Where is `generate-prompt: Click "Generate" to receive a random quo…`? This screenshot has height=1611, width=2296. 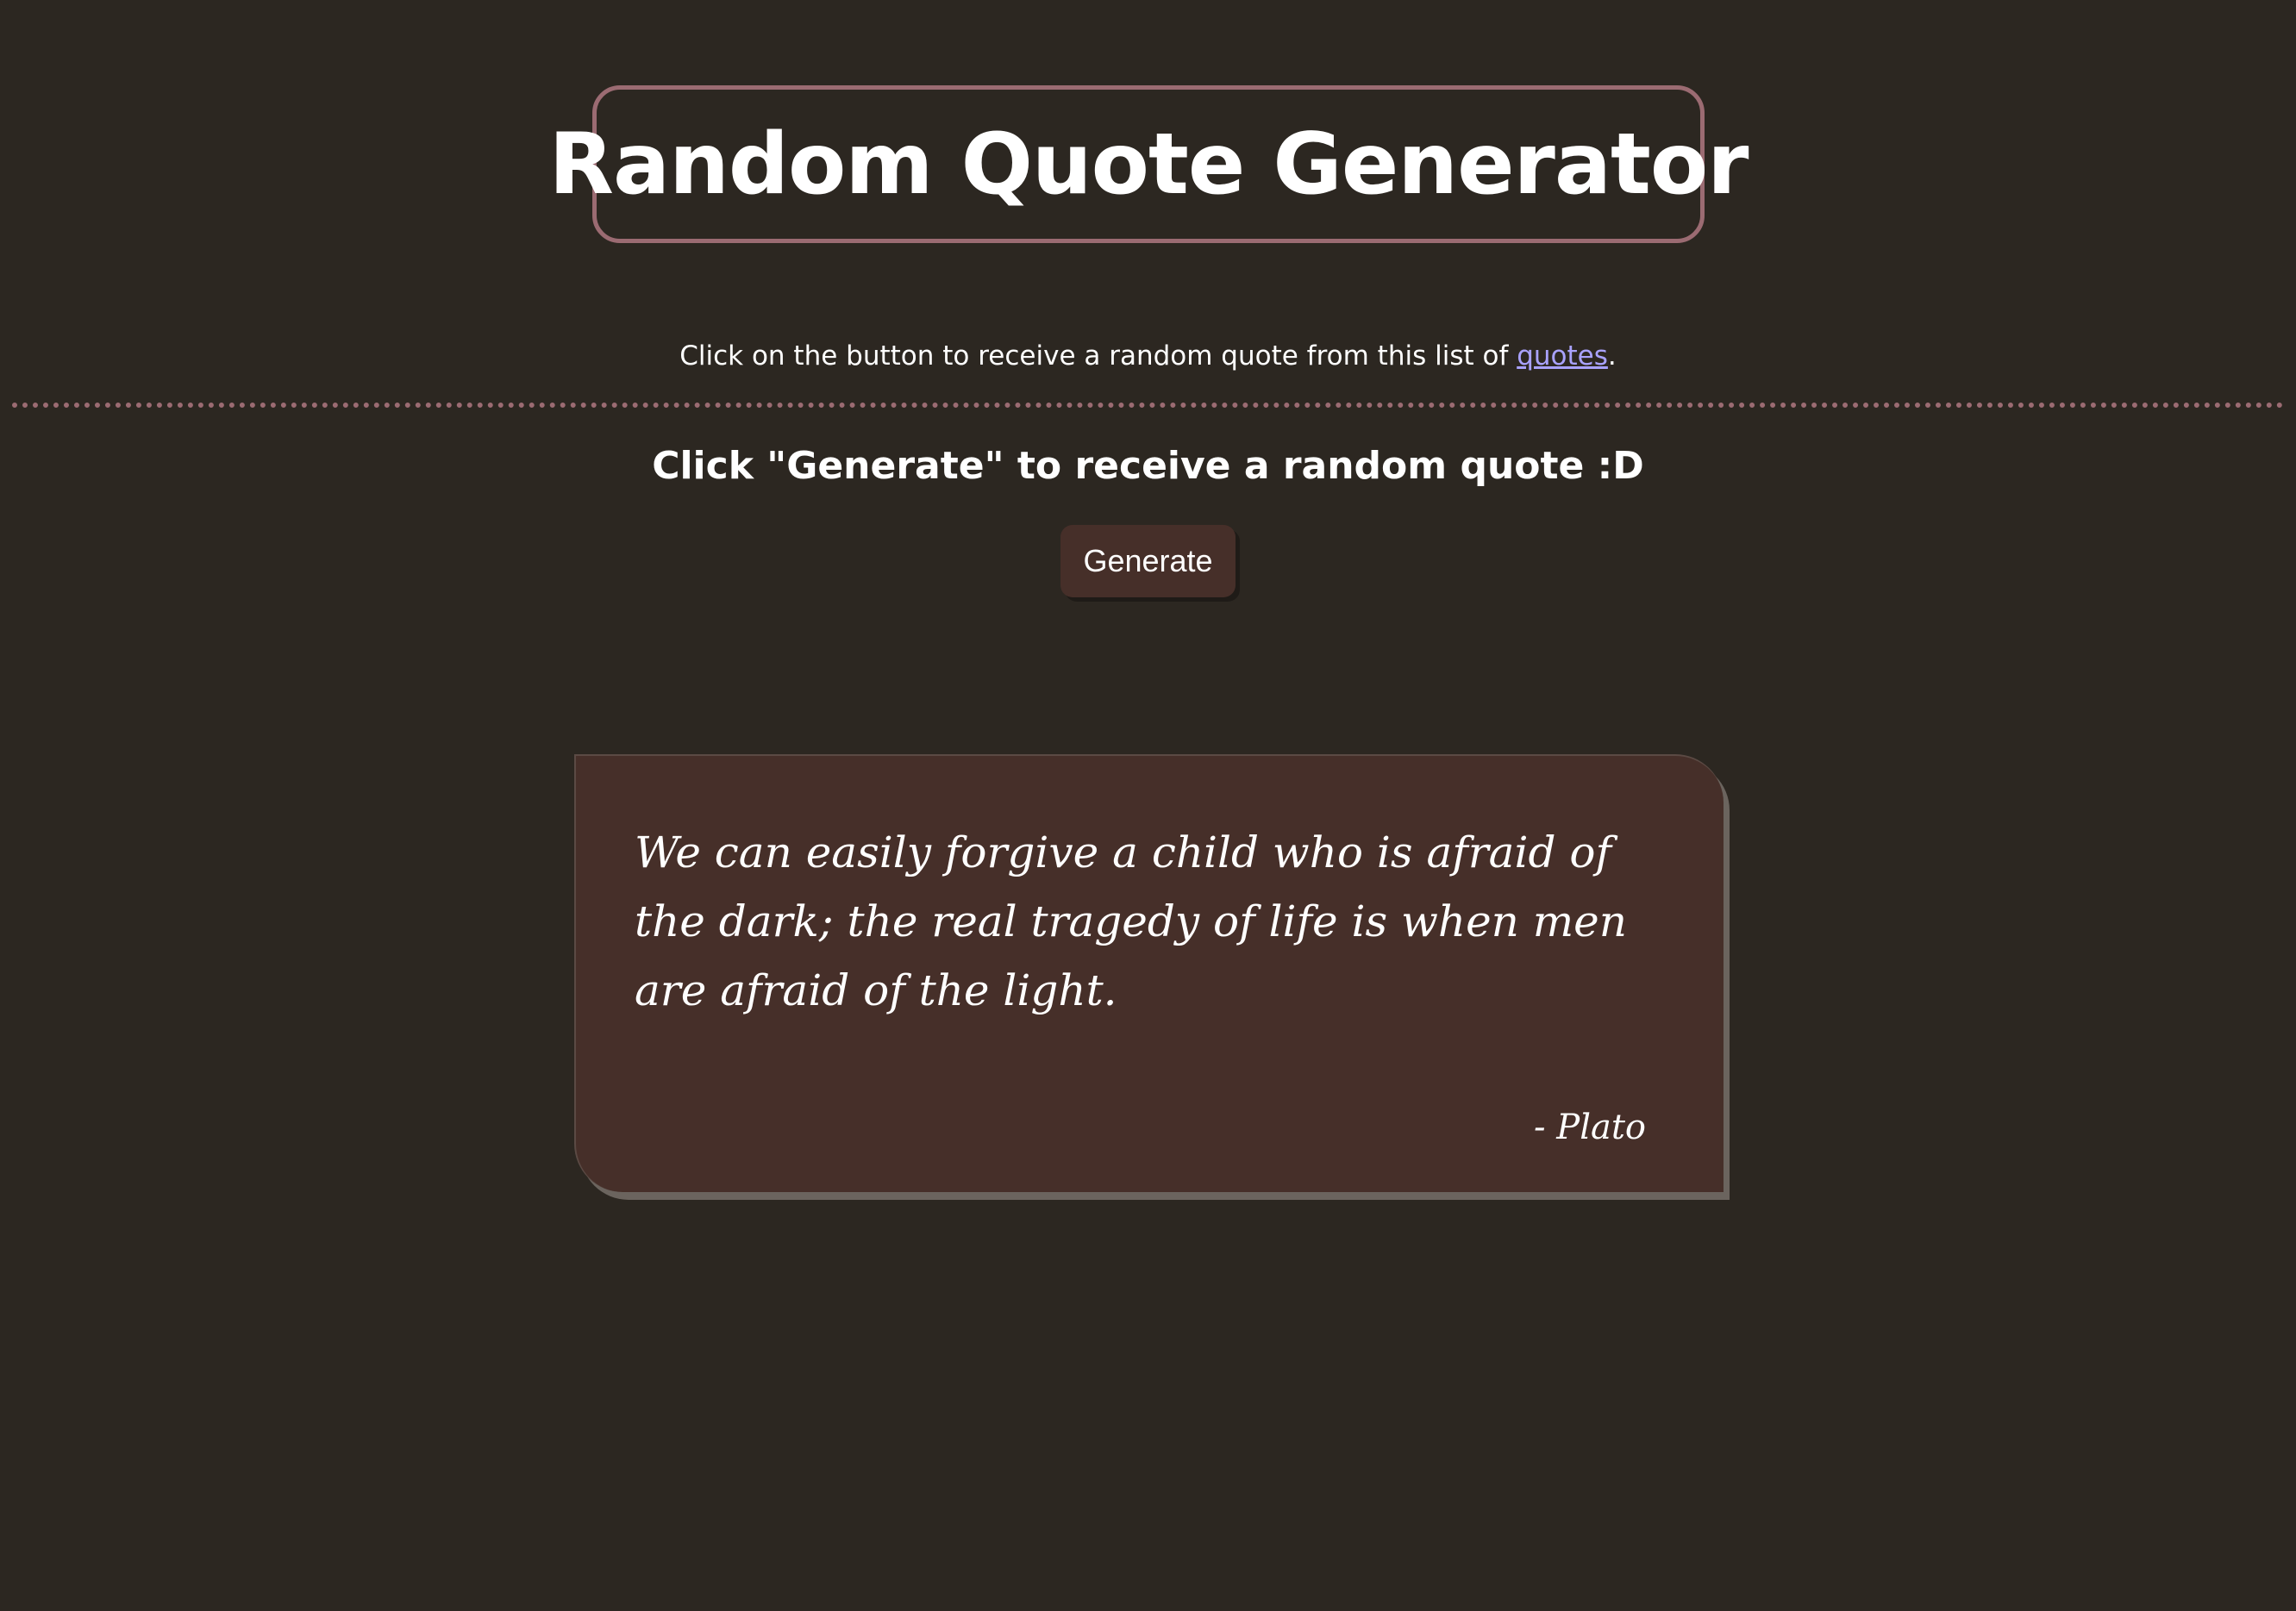 generate-prompt: Click "Generate" to receive a random quo… is located at coordinates (1148, 466).